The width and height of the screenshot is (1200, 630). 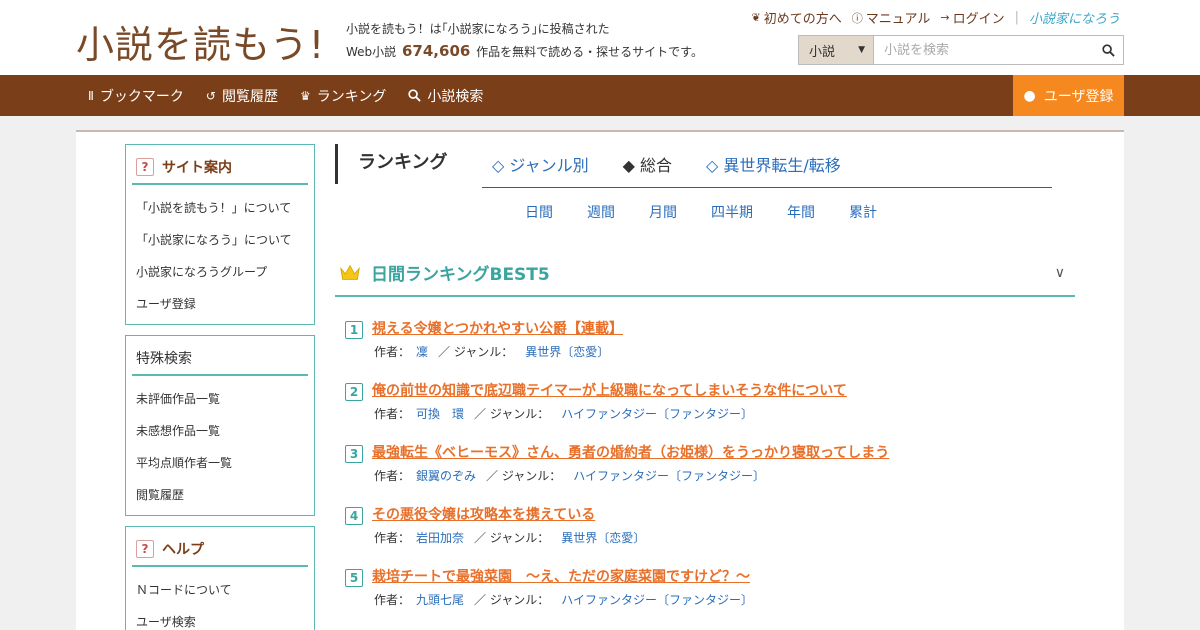 I want to click on author-link: 岩田加奈, so click(x=440, y=538).